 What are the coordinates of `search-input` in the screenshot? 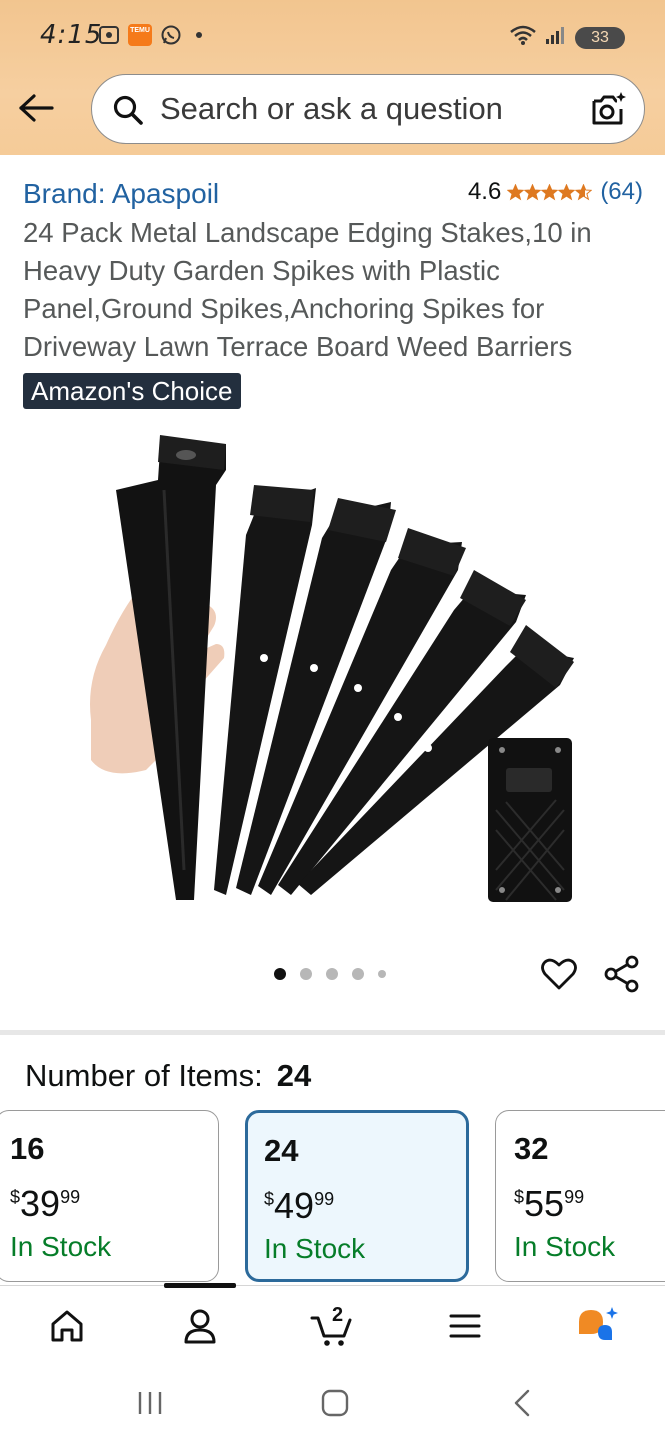 It's located at (365, 109).